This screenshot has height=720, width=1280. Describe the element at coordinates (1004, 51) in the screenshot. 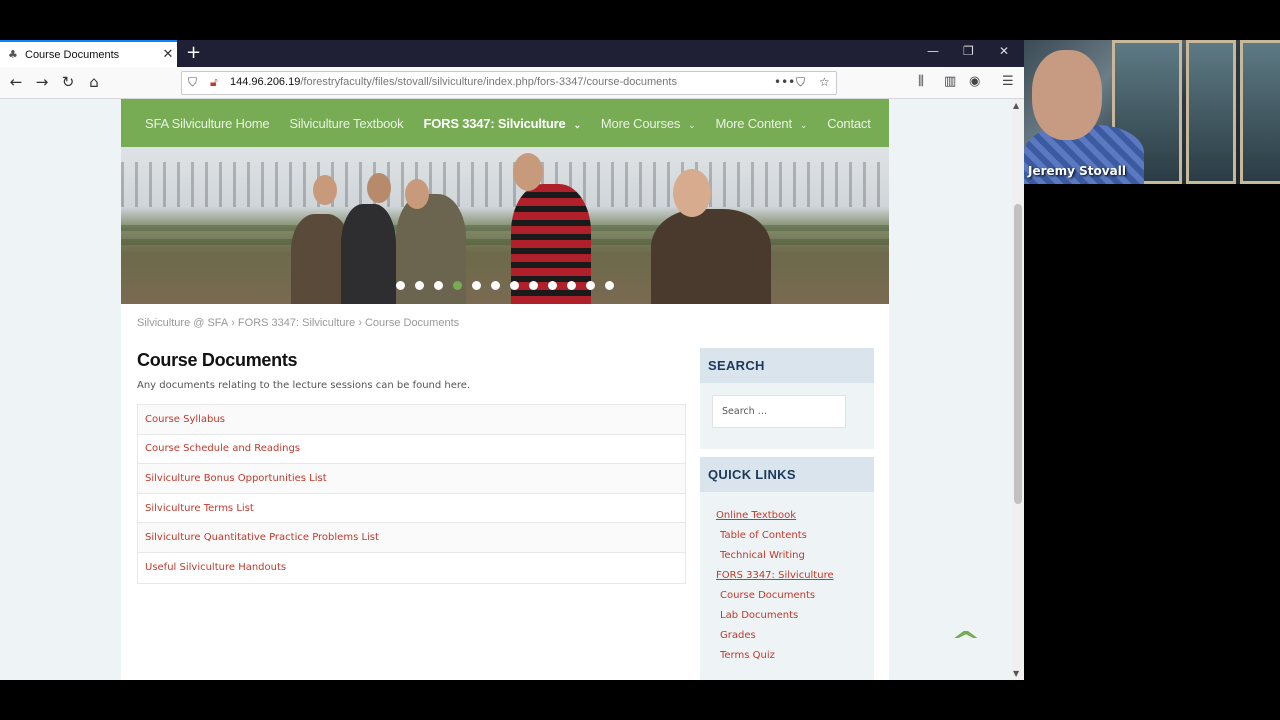

I see `close-window-icon: ✕` at that location.